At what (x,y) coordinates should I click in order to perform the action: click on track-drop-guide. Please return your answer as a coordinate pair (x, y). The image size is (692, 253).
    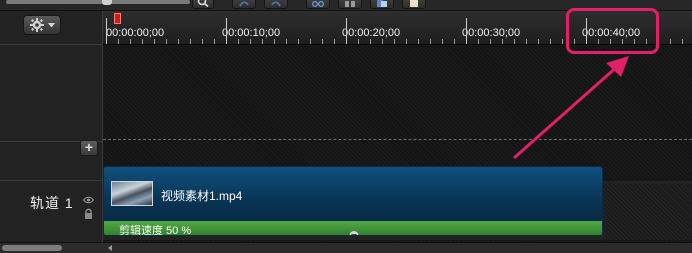
    Looking at the image, I should click on (397, 139).